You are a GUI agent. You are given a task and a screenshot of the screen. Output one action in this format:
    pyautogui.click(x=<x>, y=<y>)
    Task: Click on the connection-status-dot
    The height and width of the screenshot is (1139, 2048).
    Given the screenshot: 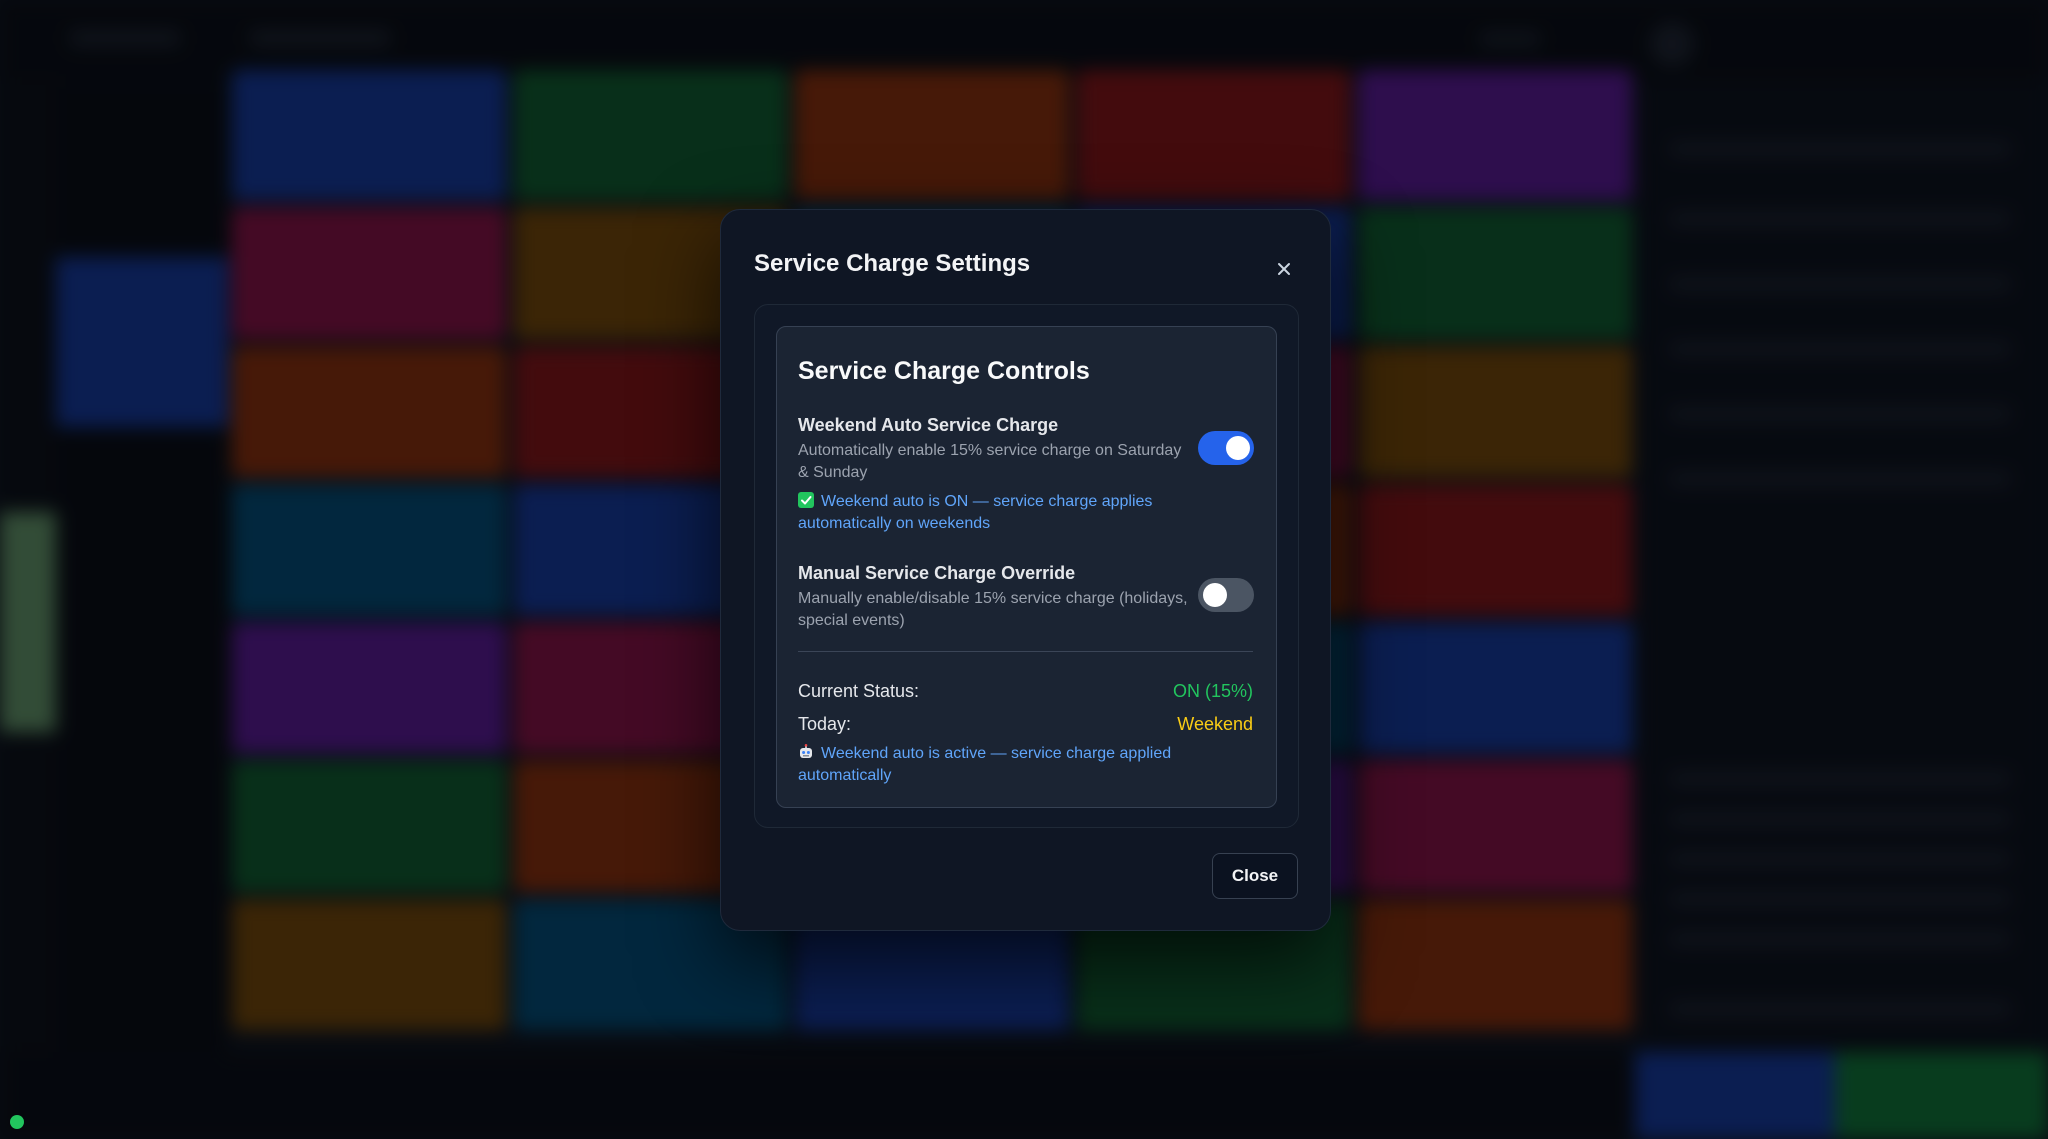 What is the action you would take?
    pyautogui.click(x=17, y=1122)
    